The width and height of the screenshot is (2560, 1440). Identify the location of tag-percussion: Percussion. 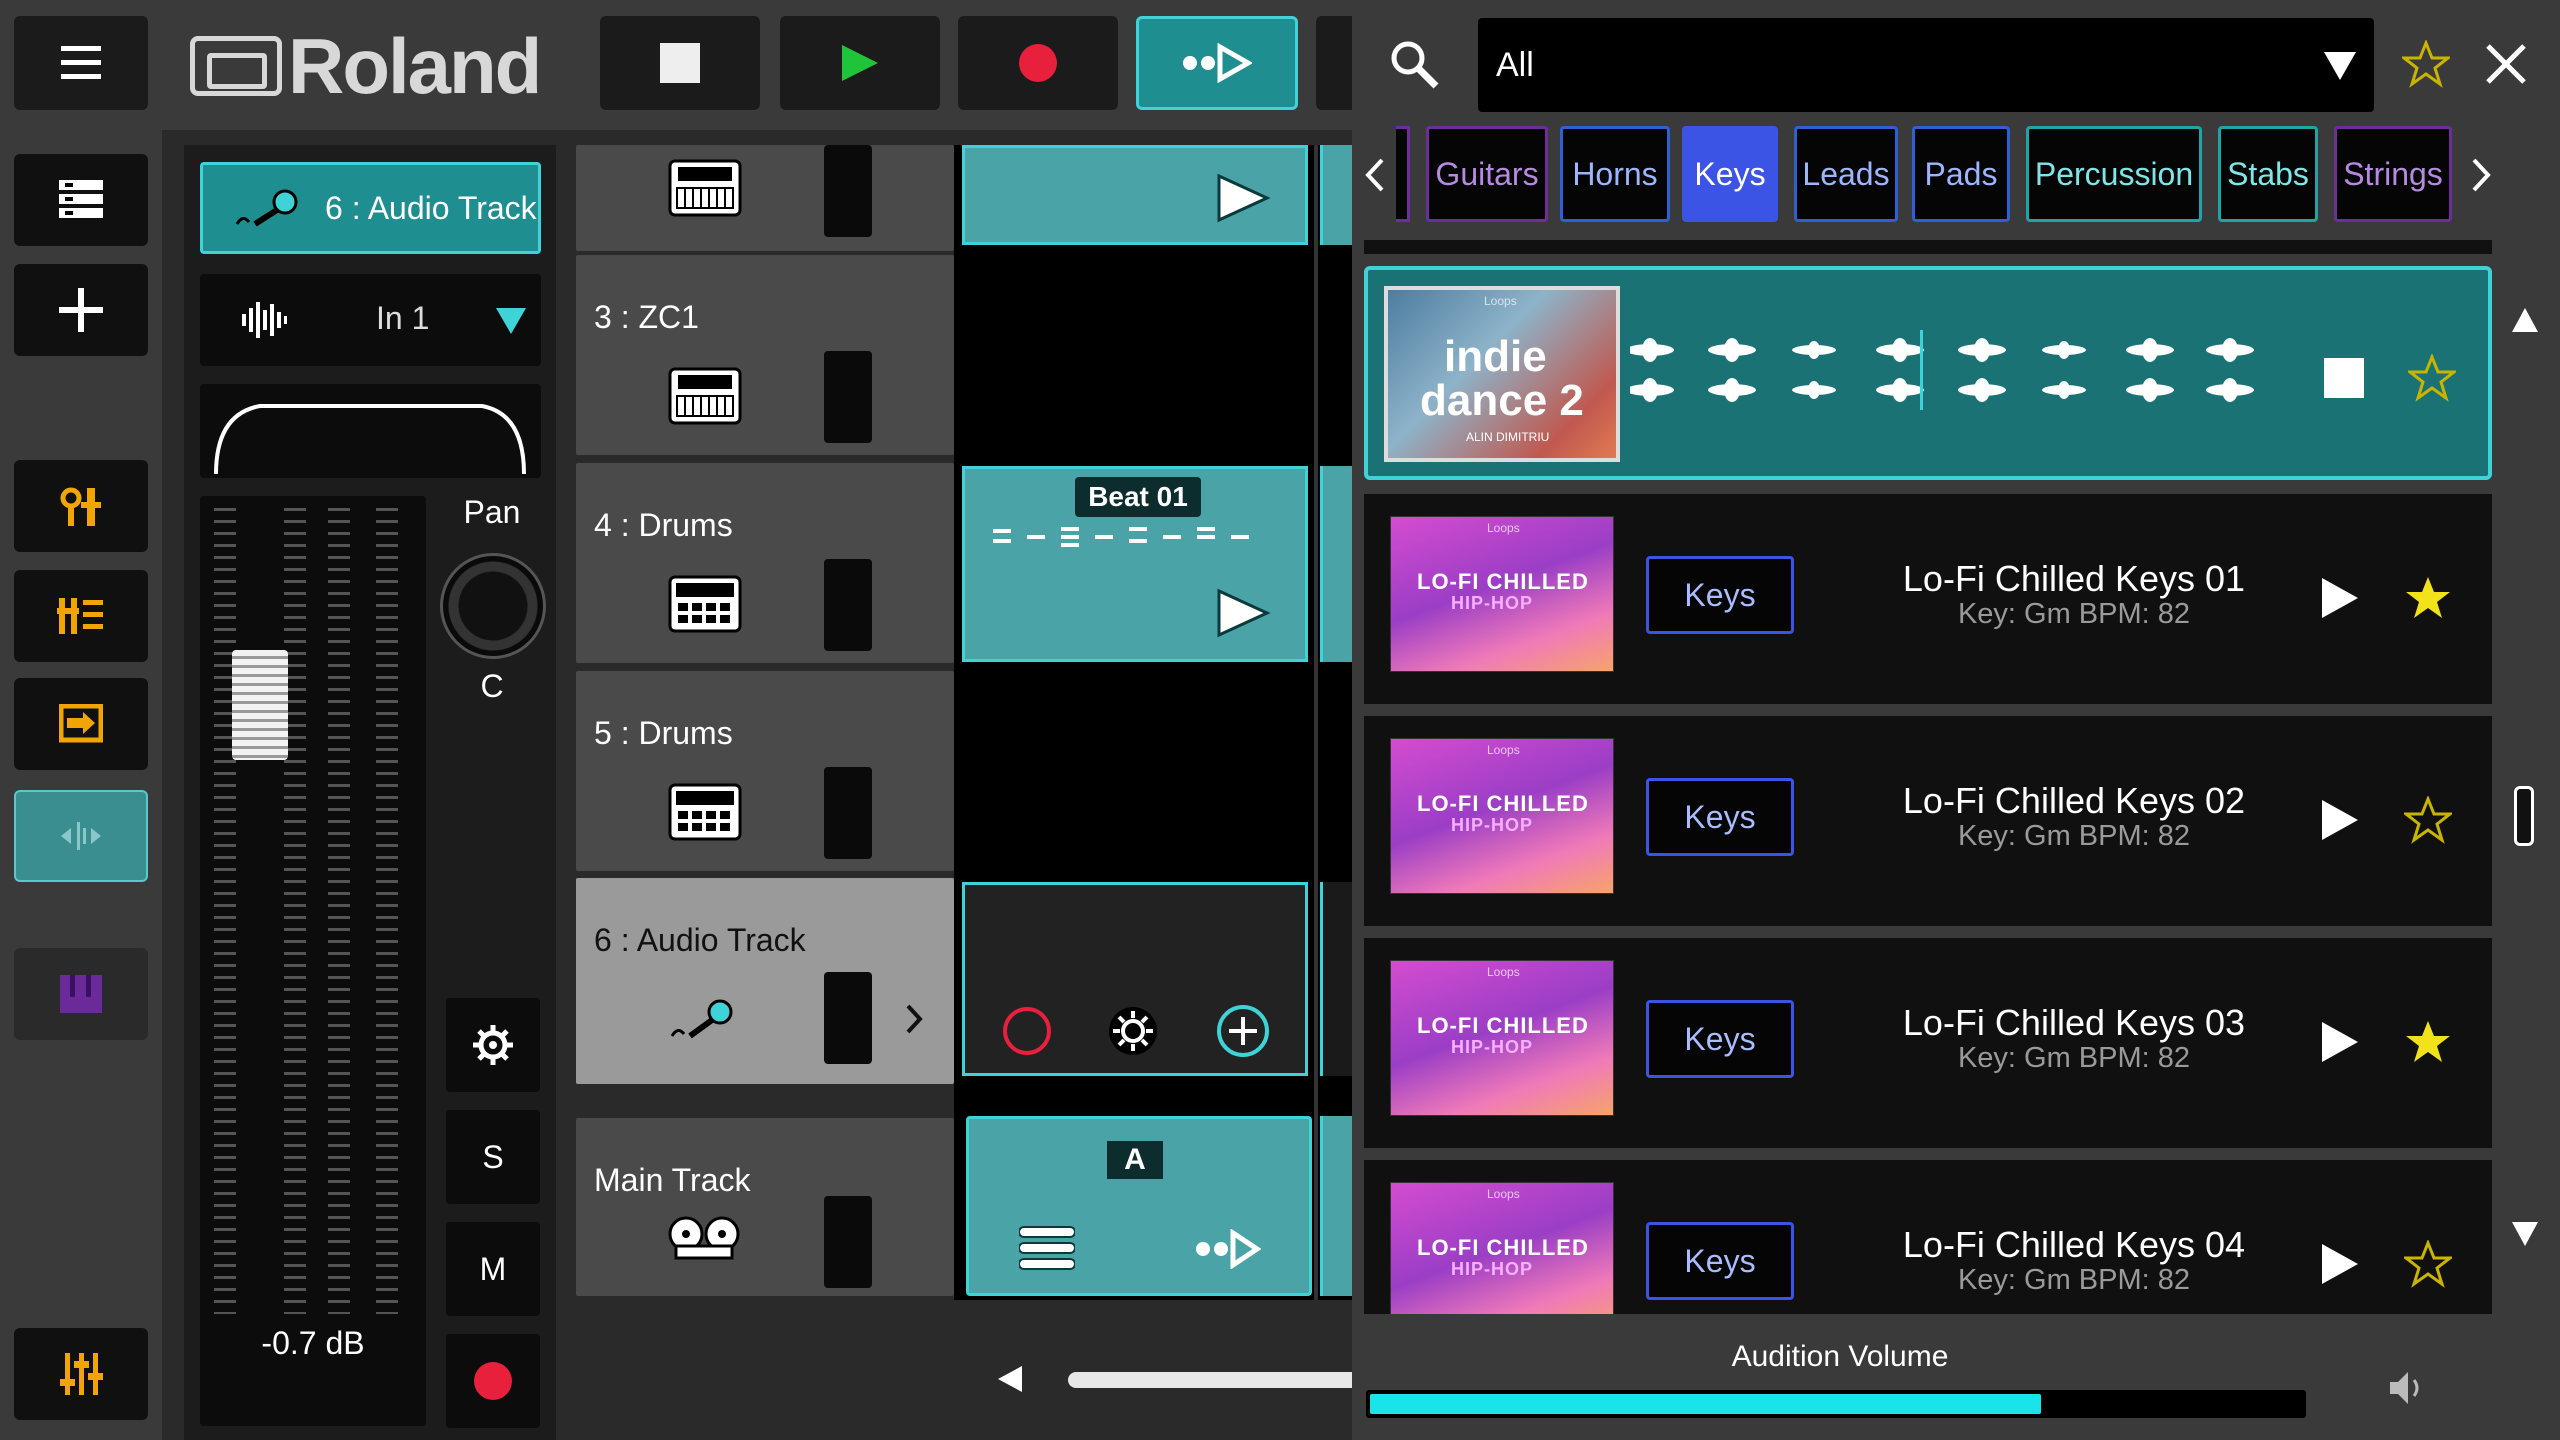
(2114, 174).